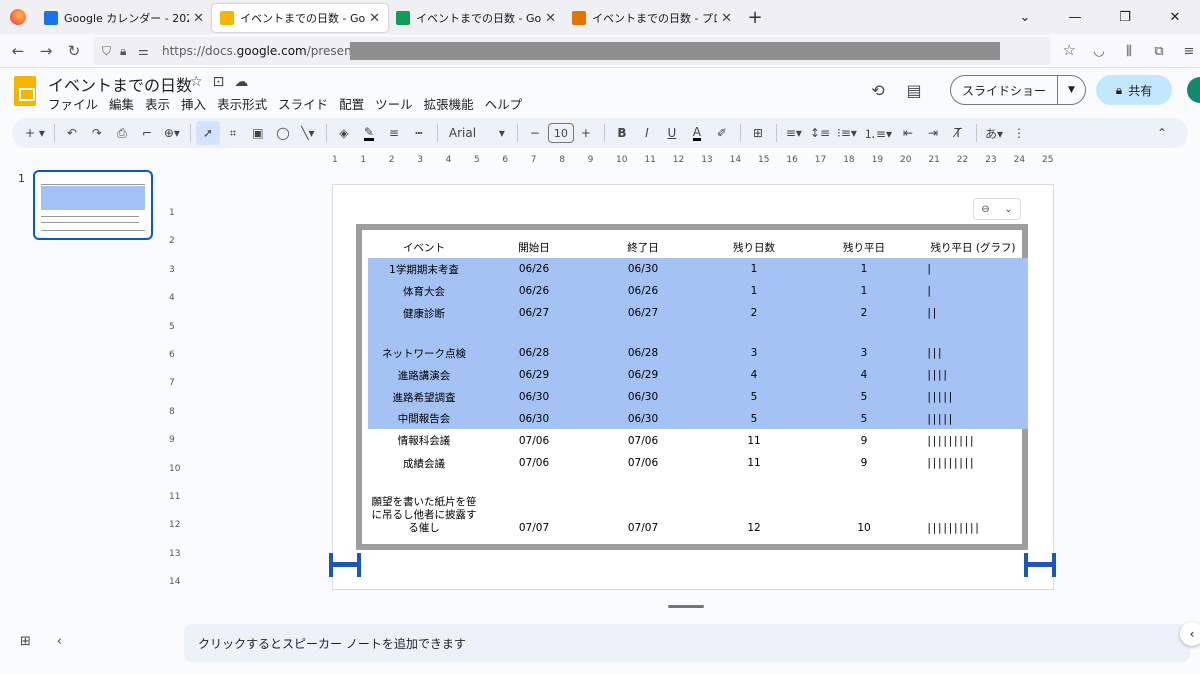 This screenshot has height=674, width=1200. I want to click on table-cell-graph: |, so click(973, 291).